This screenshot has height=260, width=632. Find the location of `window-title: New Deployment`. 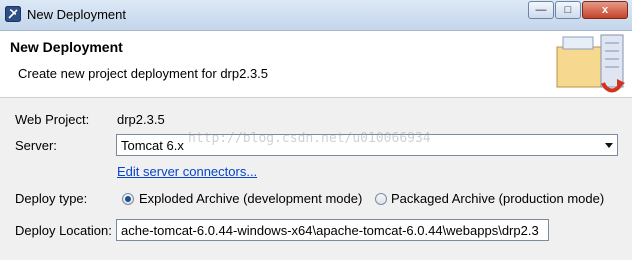

window-title: New Deployment is located at coordinates (76, 14).